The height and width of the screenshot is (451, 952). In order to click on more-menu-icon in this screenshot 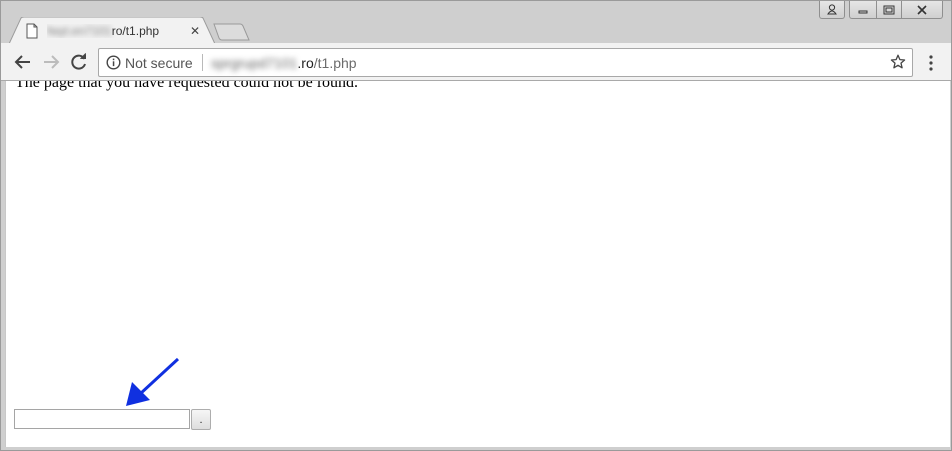, I will do `click(931, 63)`.